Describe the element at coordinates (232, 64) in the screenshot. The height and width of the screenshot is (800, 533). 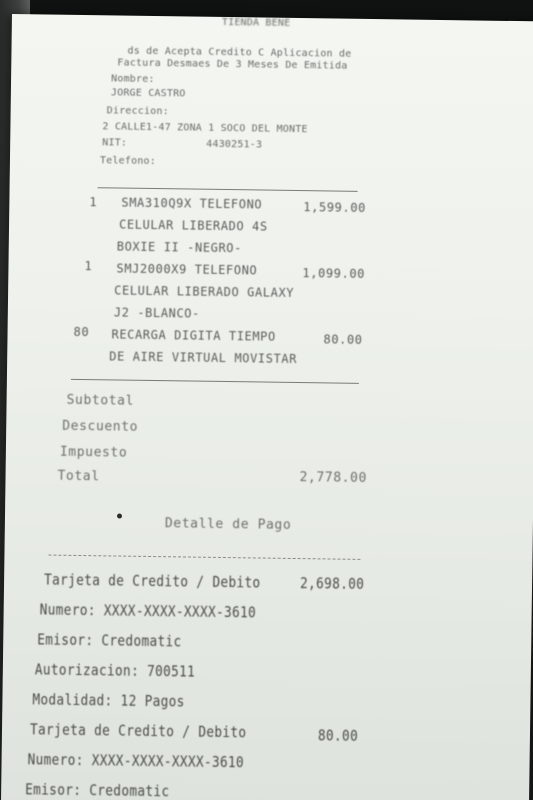
I see `header-line-2: Factura Desmaes De 3 Meses De Emitida` at that location.